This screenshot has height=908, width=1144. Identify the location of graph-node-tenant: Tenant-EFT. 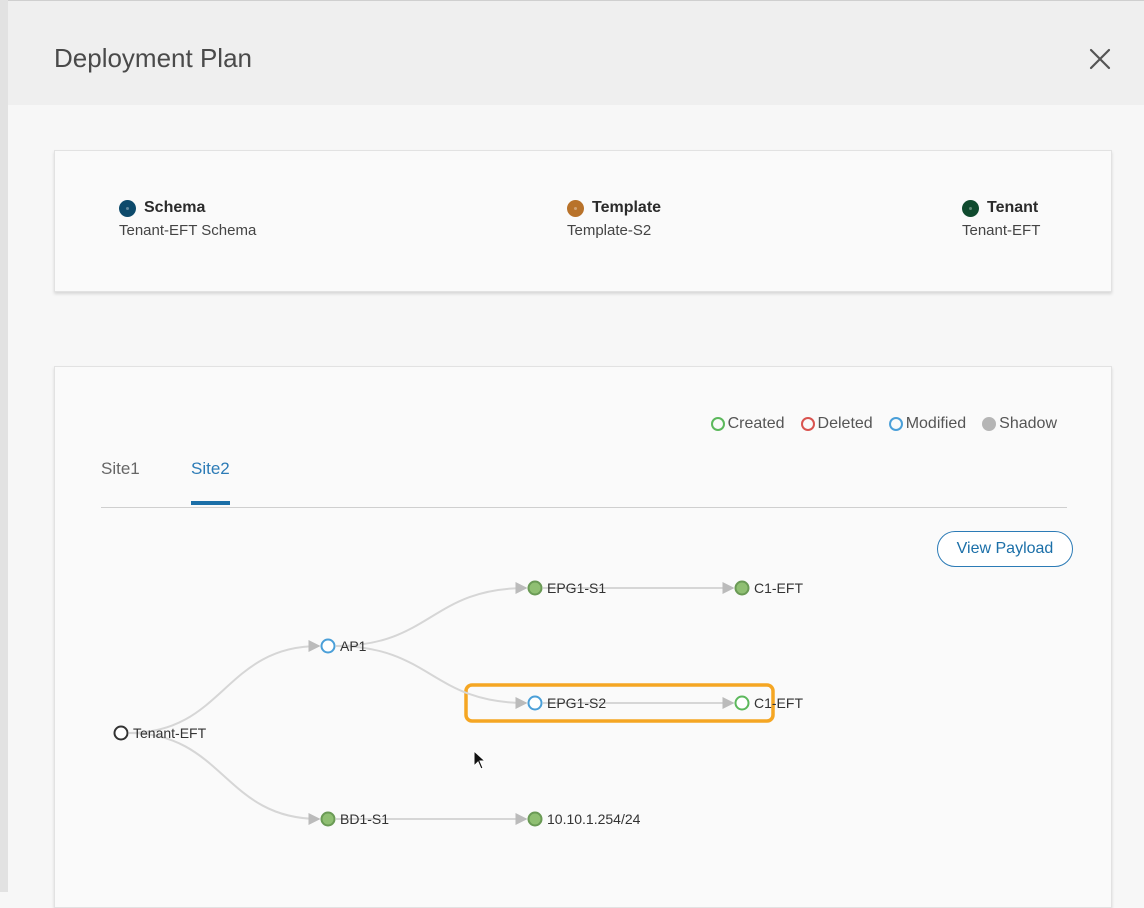
(160, 733).